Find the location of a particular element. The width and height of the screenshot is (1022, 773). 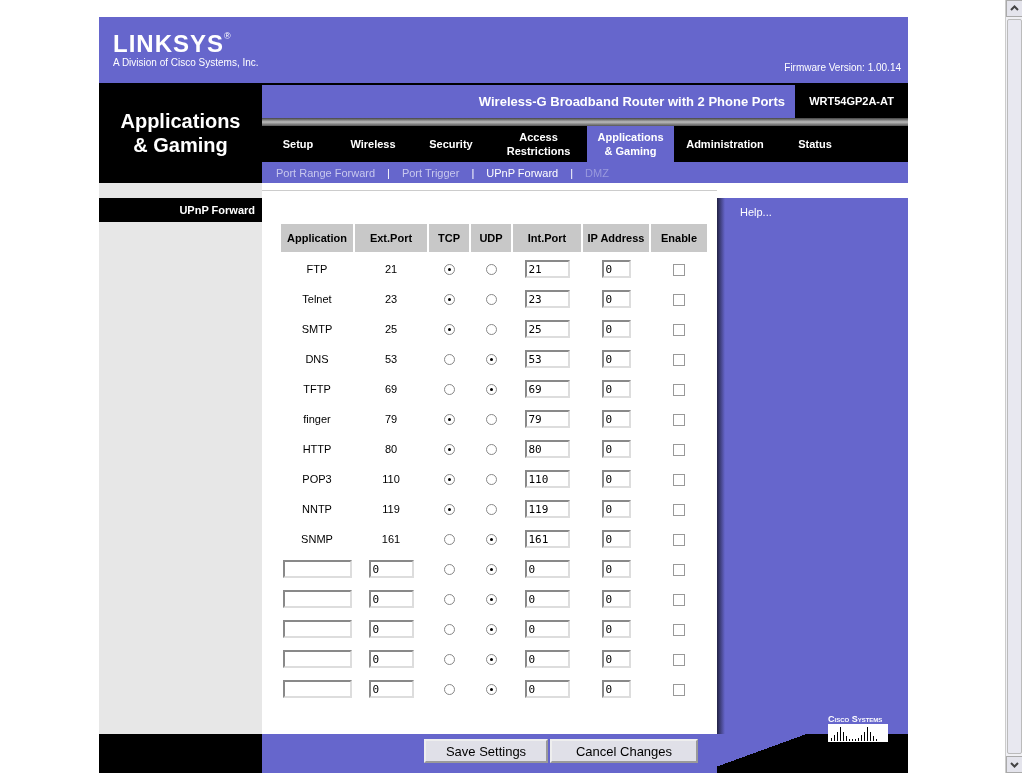

input-field: 21 is located at coordinates (547, 269).